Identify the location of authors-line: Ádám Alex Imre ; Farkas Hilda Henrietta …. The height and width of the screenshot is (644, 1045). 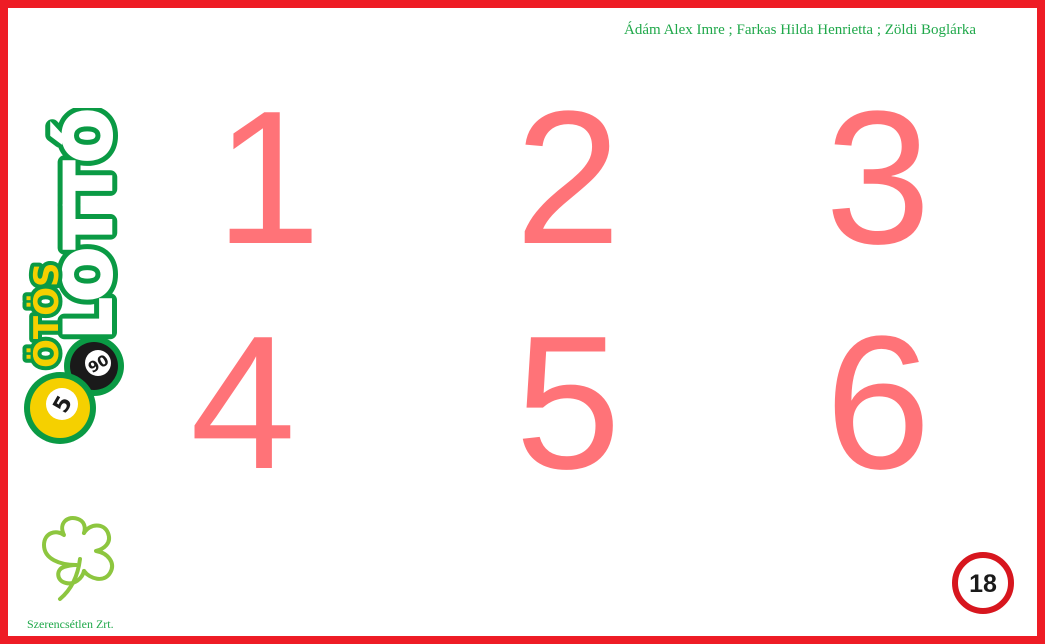
(800, 30).